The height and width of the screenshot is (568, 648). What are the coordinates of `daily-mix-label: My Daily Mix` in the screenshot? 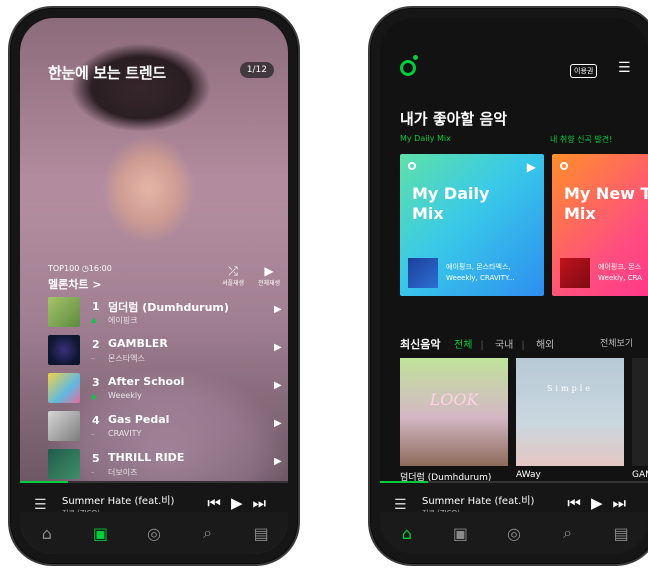 It's located at (425, 138).